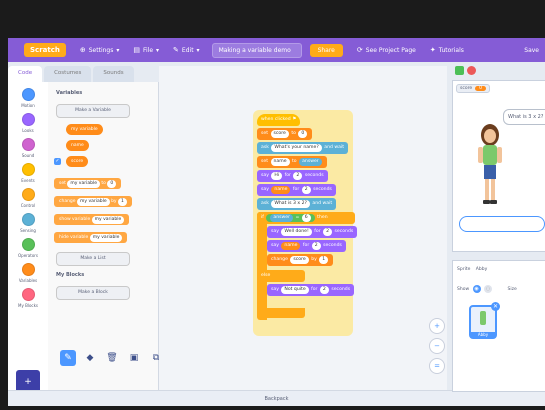 This screenshot has height=410, width=545. What do you see at coordinates (326, 50) in the screenshot?
I see `share-button: Share` at bounding box center [326, 50].